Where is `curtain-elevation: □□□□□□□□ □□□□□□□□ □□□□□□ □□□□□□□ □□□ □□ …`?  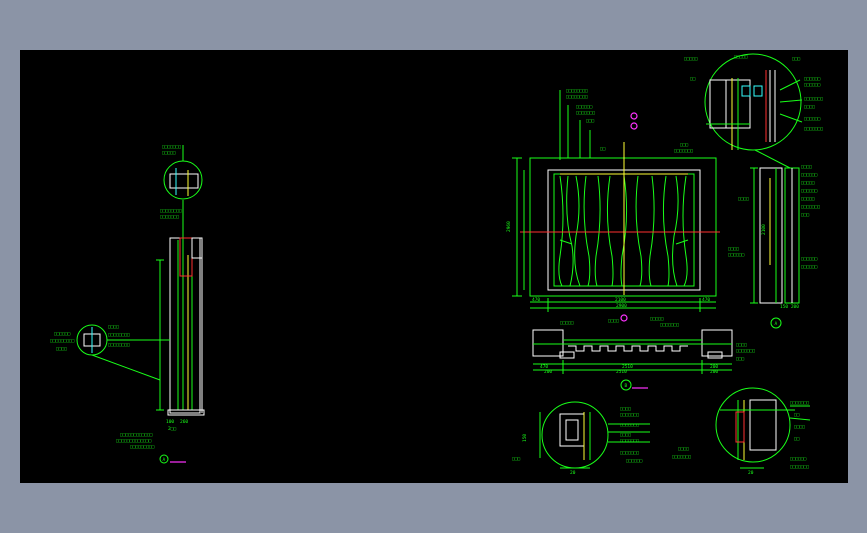 curtain-elevation: □□□□□□□□ □□□□□□□□ □□□□□□ □□□□□□□ □□□ □□ … is located at coordinates (613, 205).